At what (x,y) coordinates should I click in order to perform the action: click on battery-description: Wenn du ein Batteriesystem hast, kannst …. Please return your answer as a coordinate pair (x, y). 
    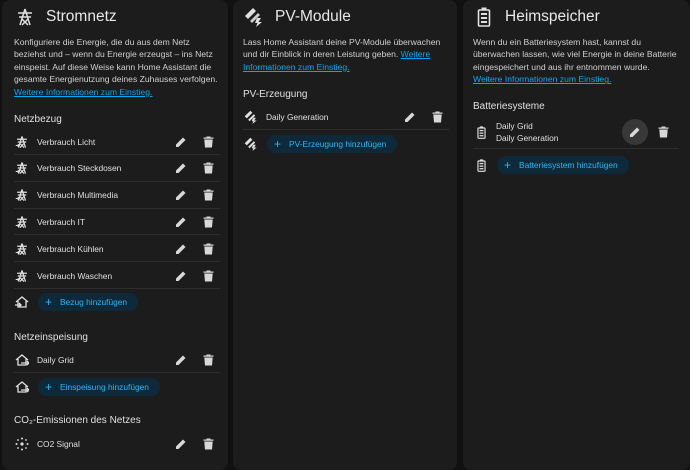
    Looking at the image, I should click on (575, 61).